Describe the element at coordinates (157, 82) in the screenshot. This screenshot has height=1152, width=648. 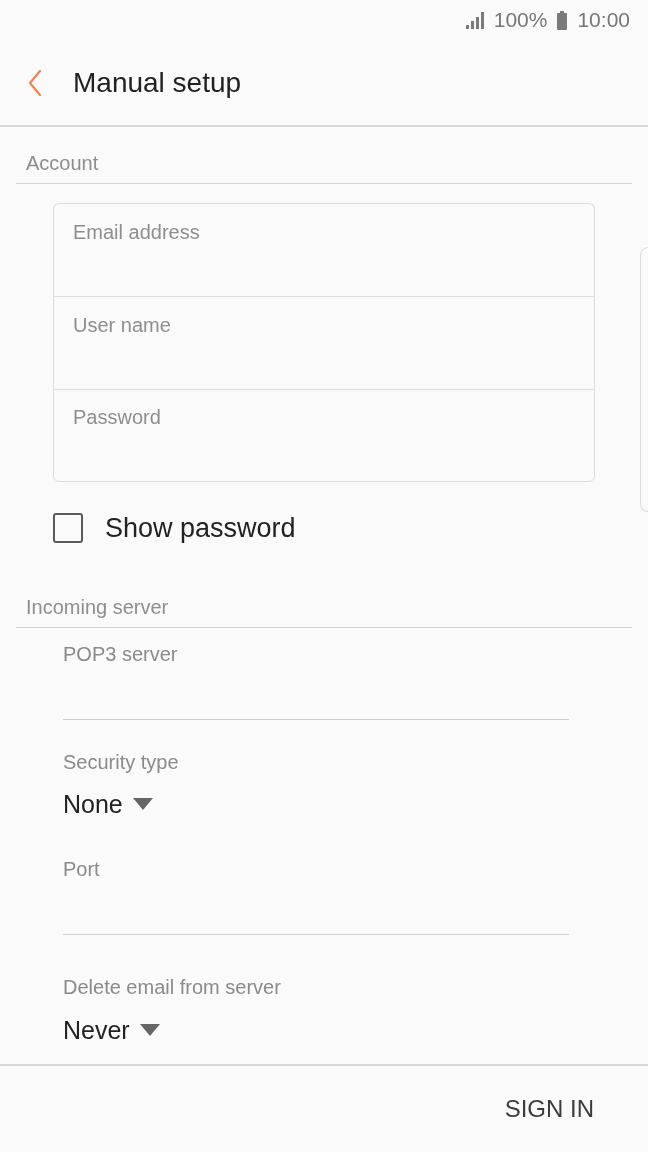
I see `screen-title: Manual setup` at that location.